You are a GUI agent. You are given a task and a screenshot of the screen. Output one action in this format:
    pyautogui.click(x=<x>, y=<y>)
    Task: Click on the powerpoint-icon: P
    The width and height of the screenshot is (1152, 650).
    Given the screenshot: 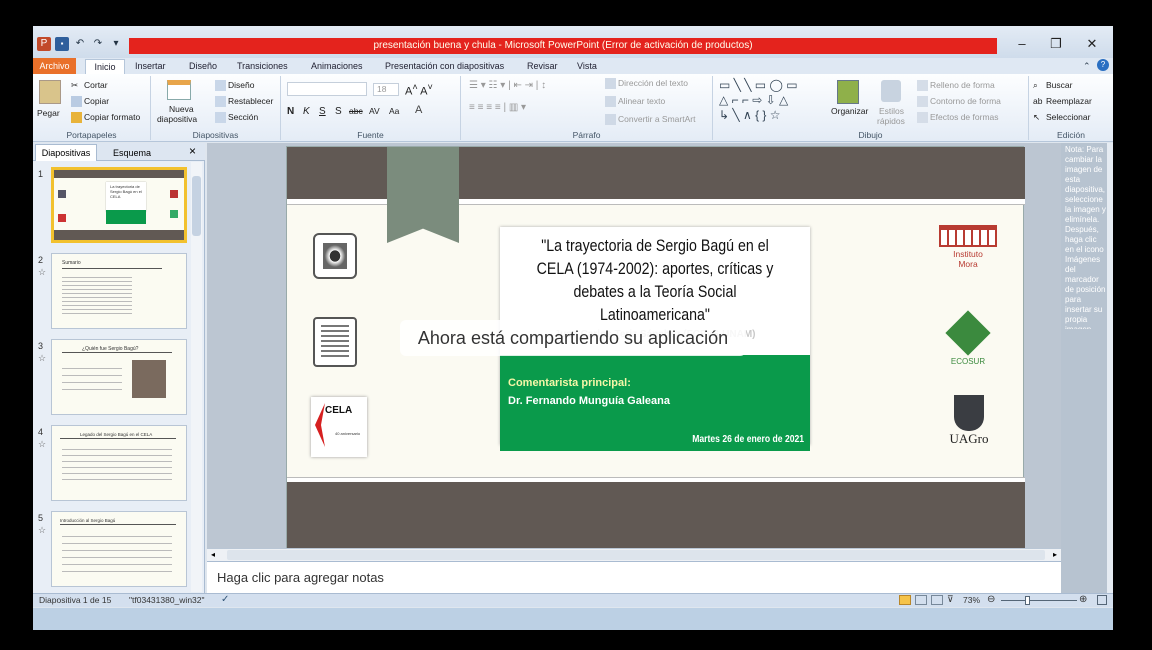 What is the action you would take?
    pyautogui.click(x=44, y=44)
    